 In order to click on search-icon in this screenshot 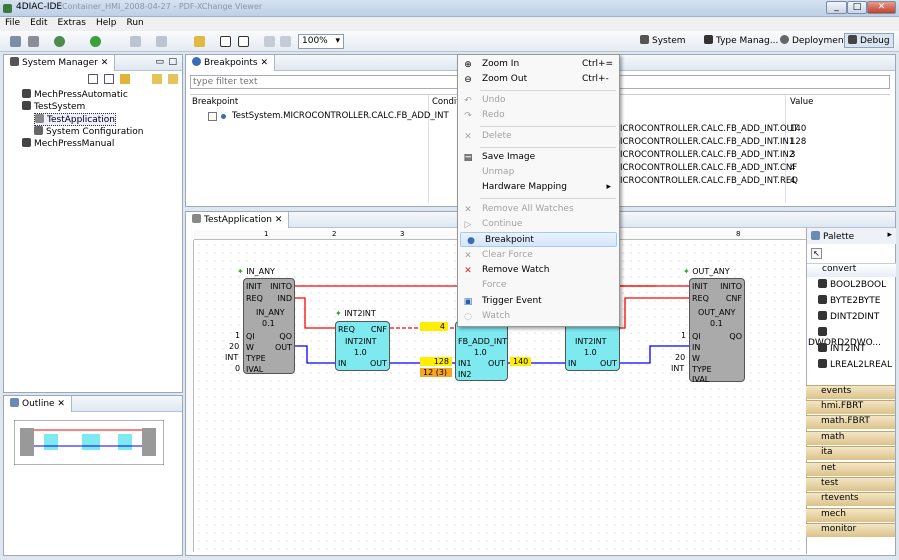, I will do `click(59, 41)`.